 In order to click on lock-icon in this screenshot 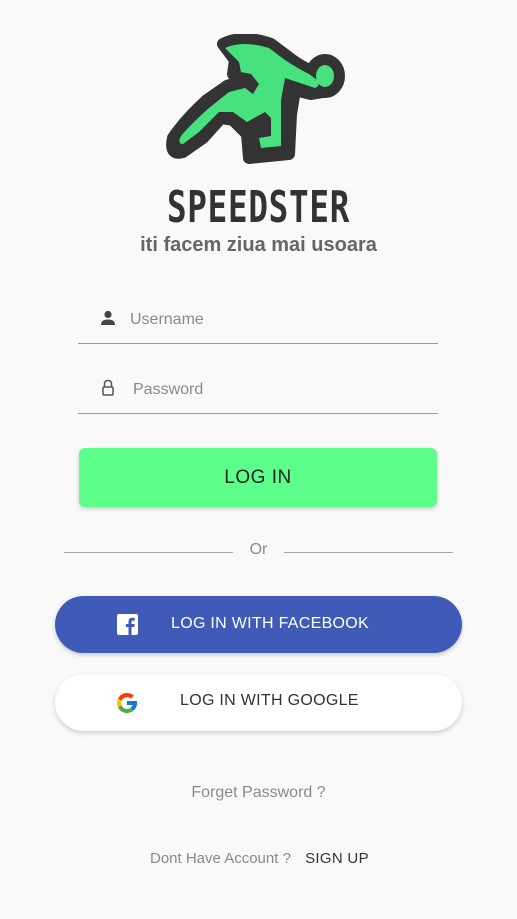, I will do `click(108, 387)`.